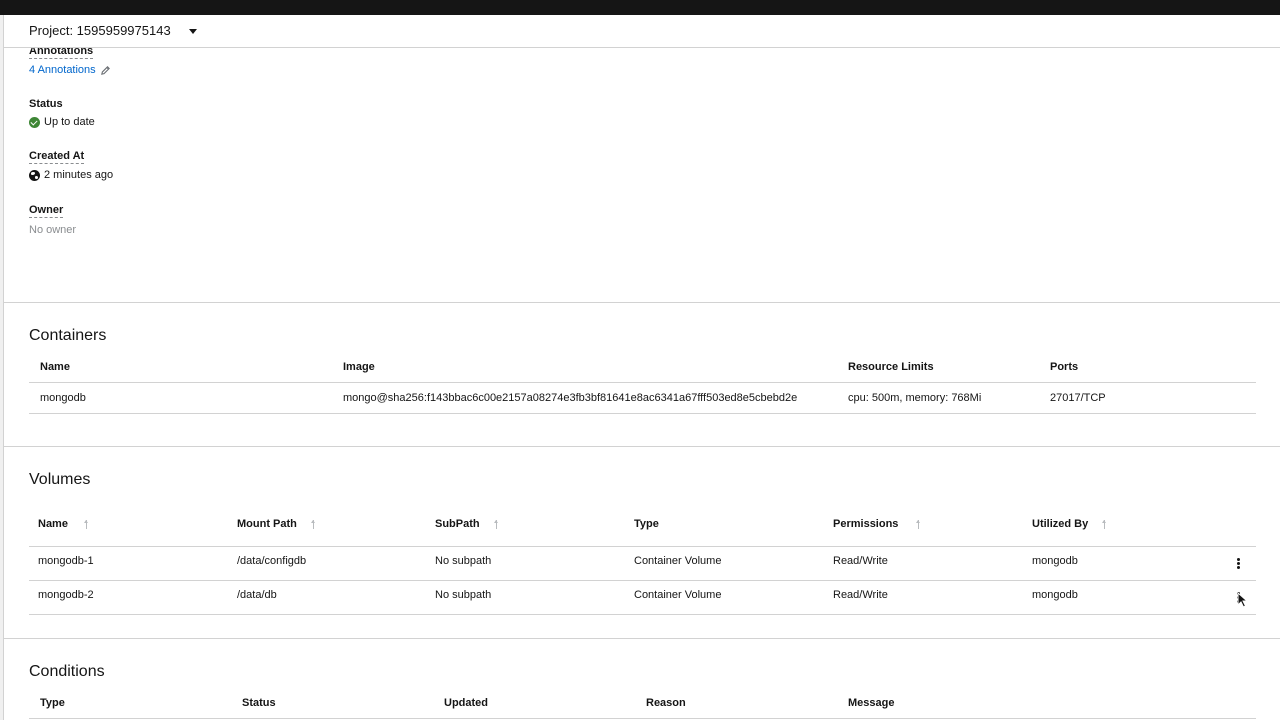  I want to click on annotations-term: Annotations, so click(61, 53).